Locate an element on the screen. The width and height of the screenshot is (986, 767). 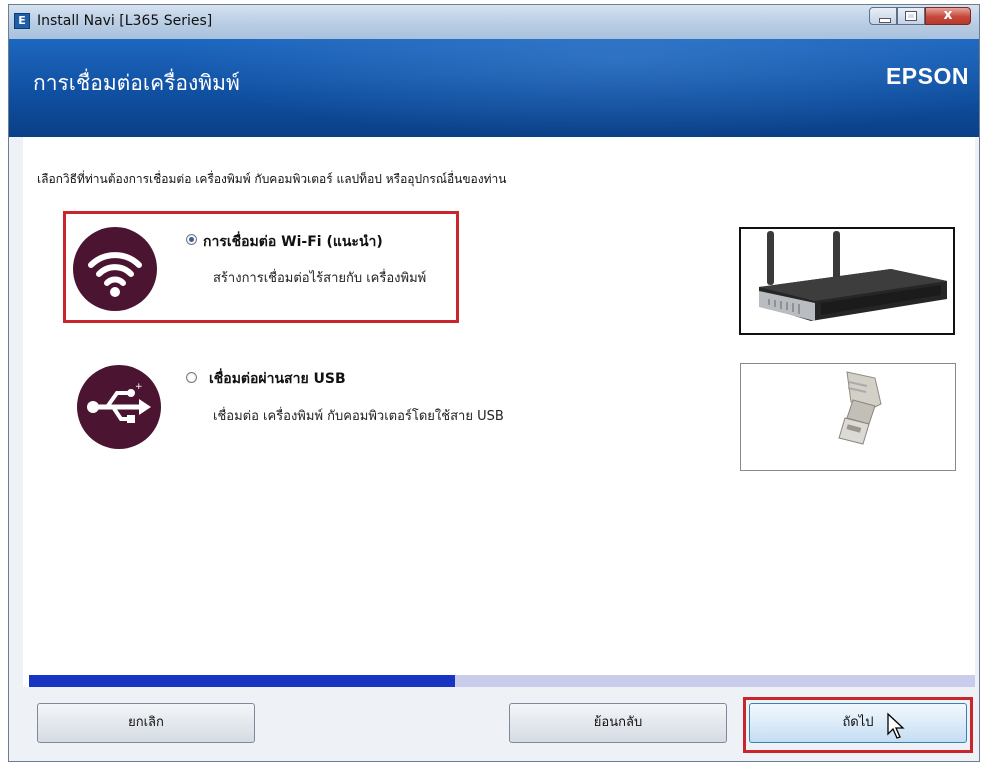
cancel-button: ยกเลิก is located at coordinates (146, 723).